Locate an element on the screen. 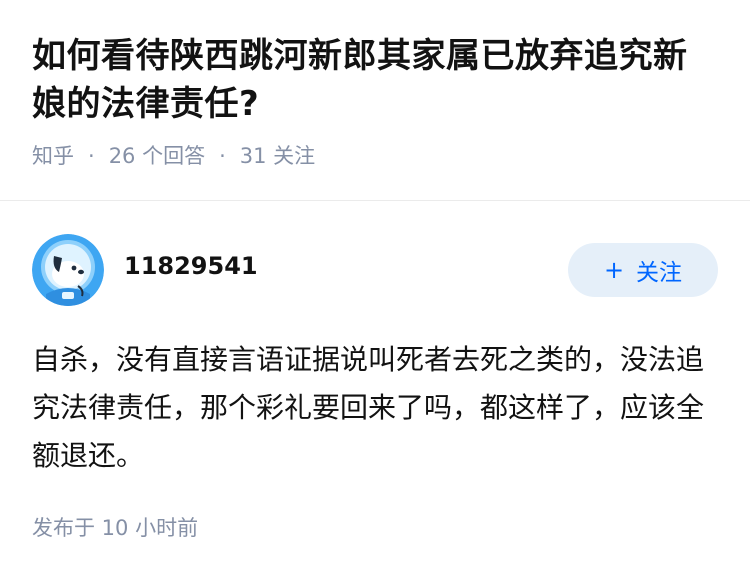 This screenshot has height=580, width=750. follow-button: + 关注 is located at coordinates (643, 270).